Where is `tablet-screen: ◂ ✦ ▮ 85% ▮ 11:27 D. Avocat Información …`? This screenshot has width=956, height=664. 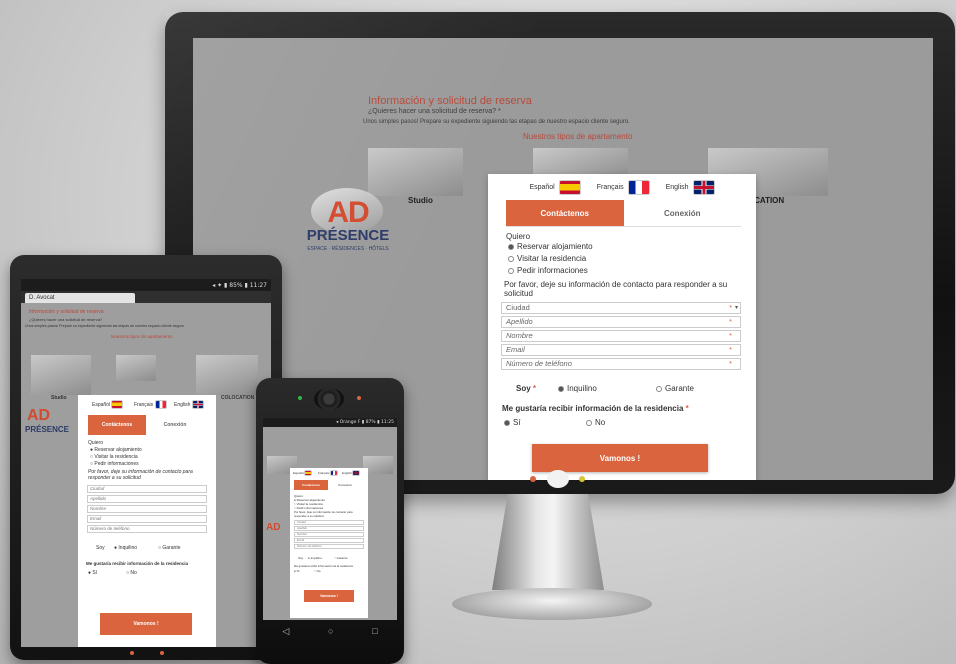 tablet-screen: ◂ ✦ ▮ 85% ▮ 11:27 D. Avocat Información … is located at coordinates (146, 463).